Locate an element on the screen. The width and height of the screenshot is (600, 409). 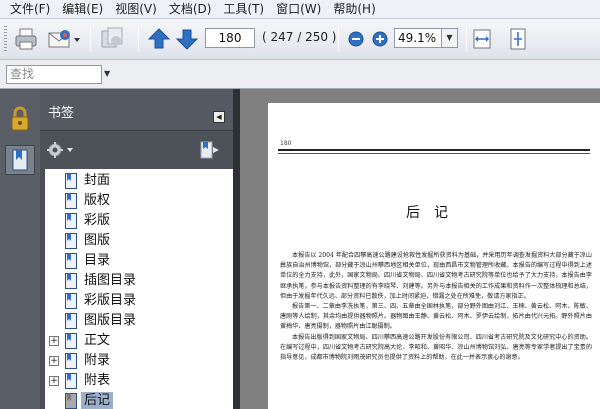
zoom-out-icon is located at coordinates (356, 39).